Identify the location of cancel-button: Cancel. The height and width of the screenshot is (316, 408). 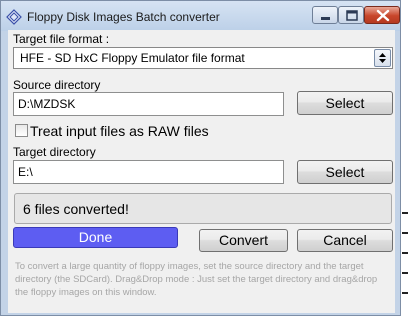
(345, 240).